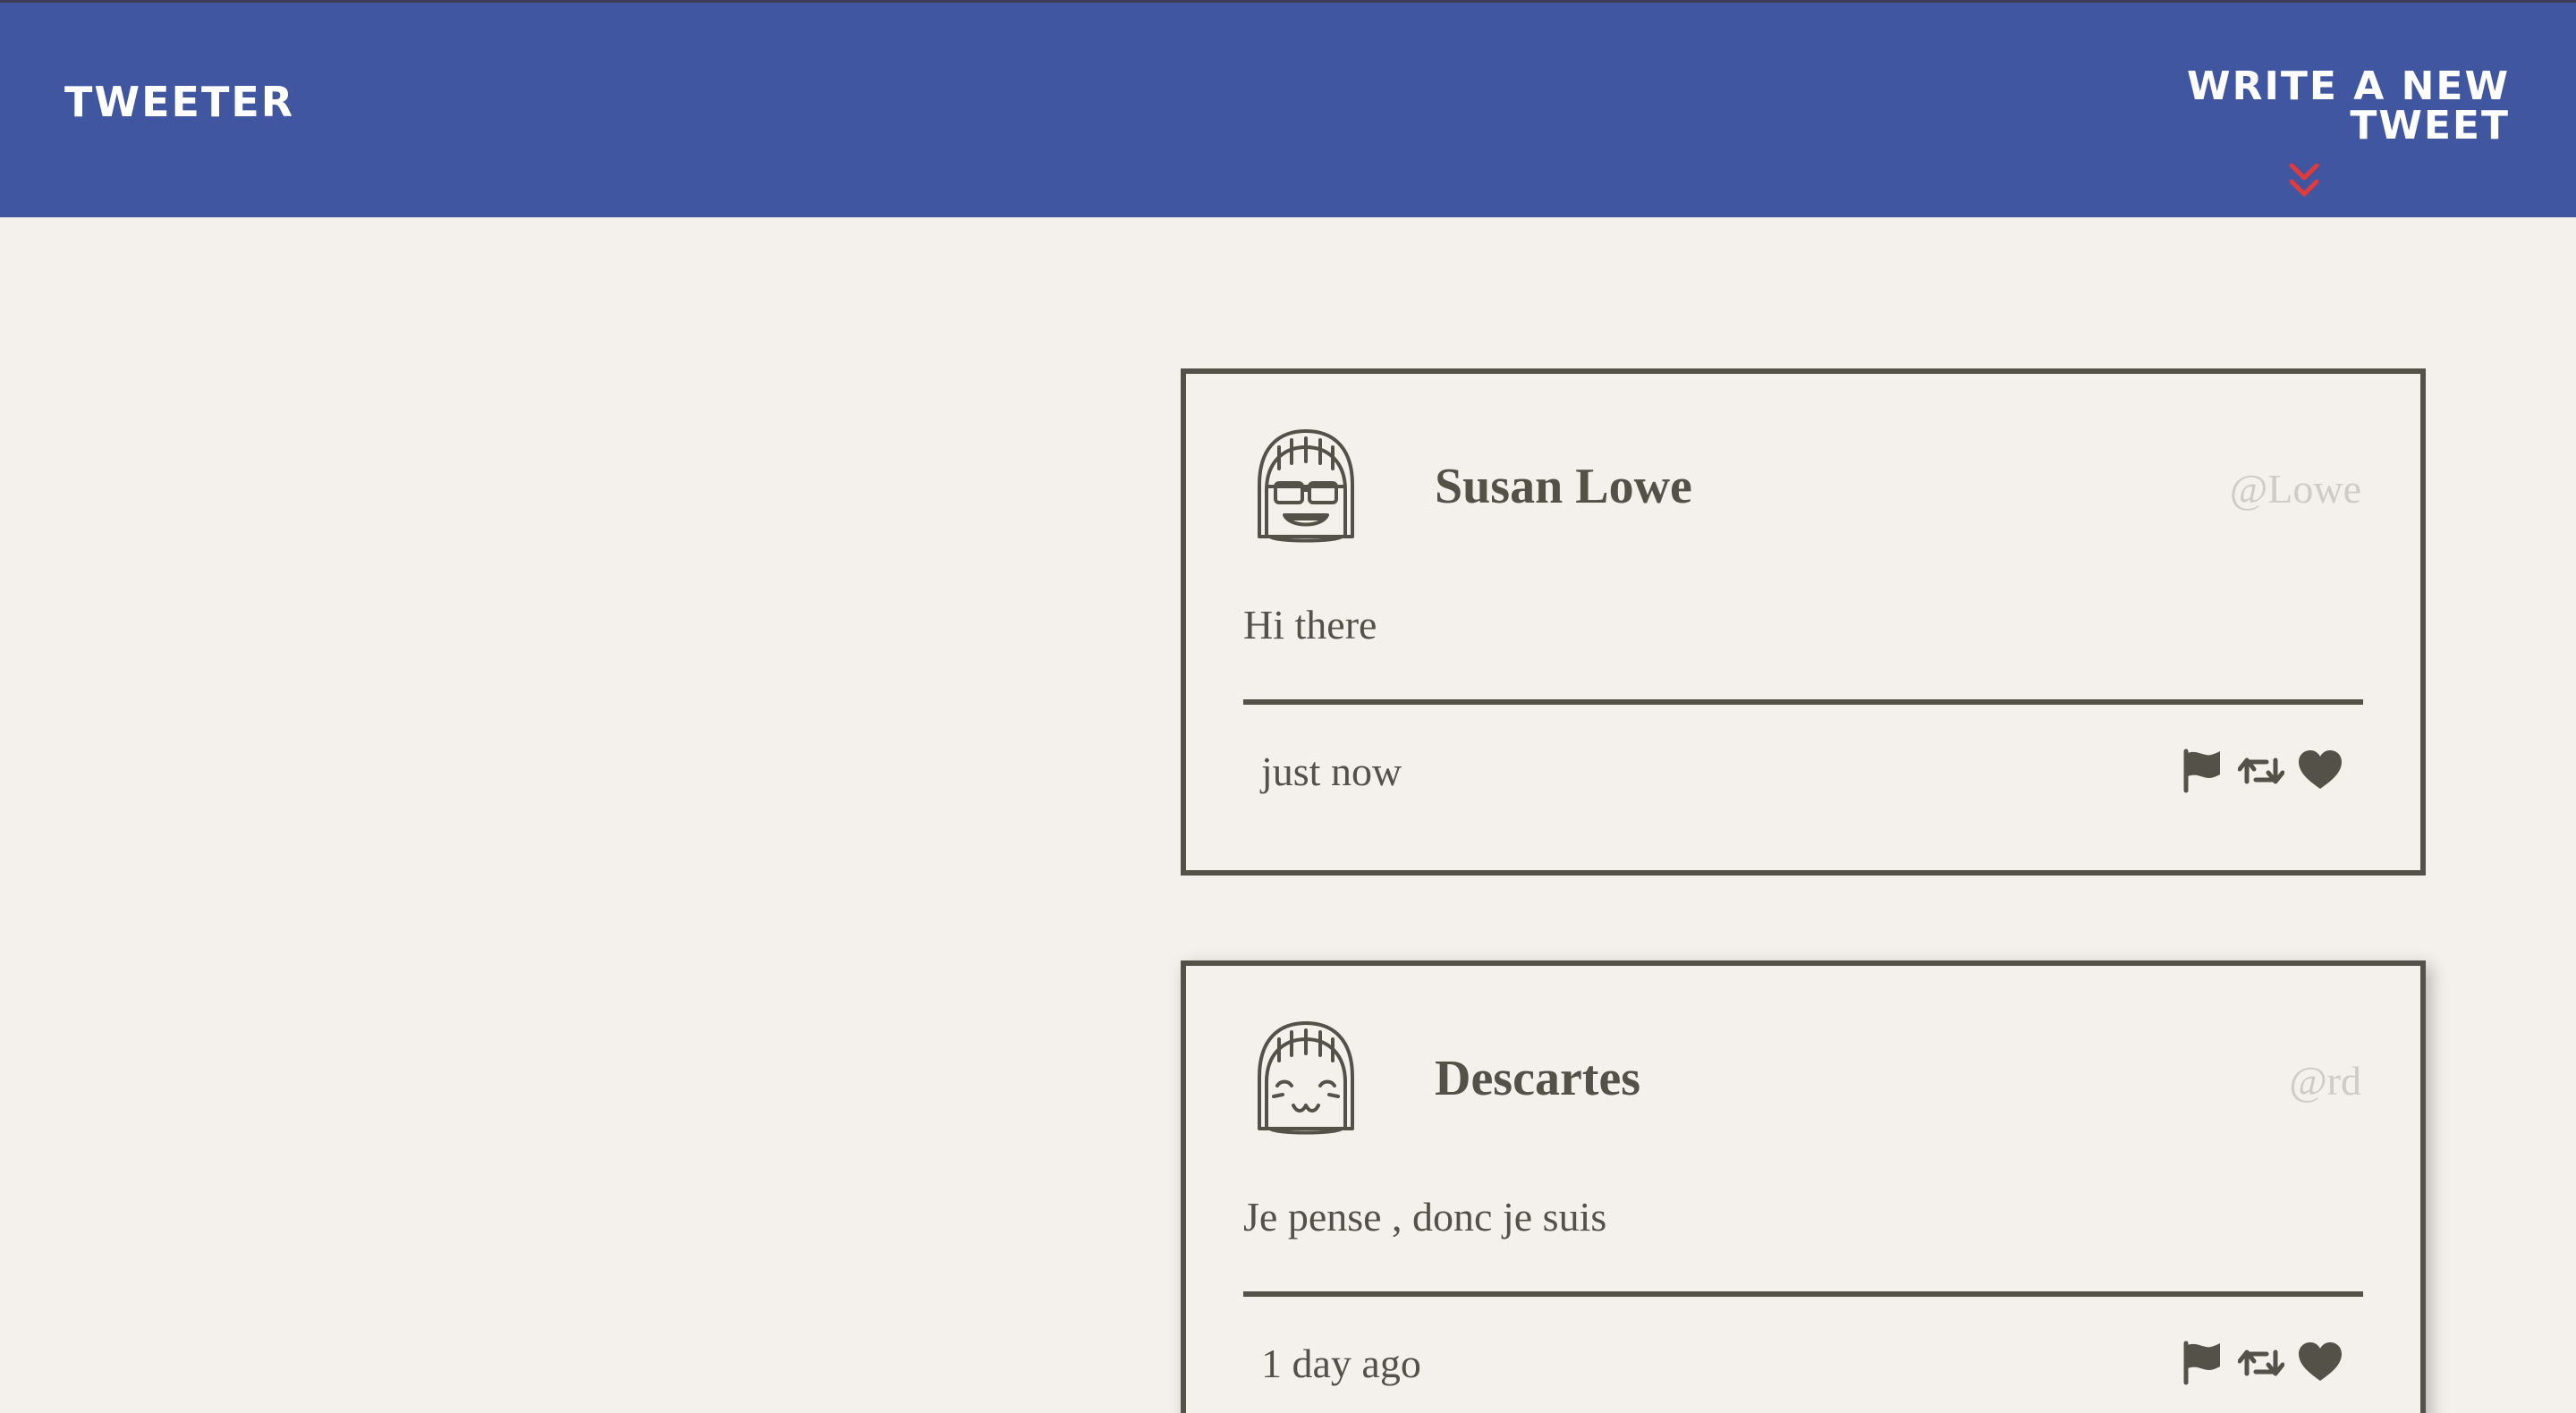  What do you see at coordinates (2325, 1081) in the screenshot?
I see `author-handle: @rd` at bounding box center [2325, 1081].